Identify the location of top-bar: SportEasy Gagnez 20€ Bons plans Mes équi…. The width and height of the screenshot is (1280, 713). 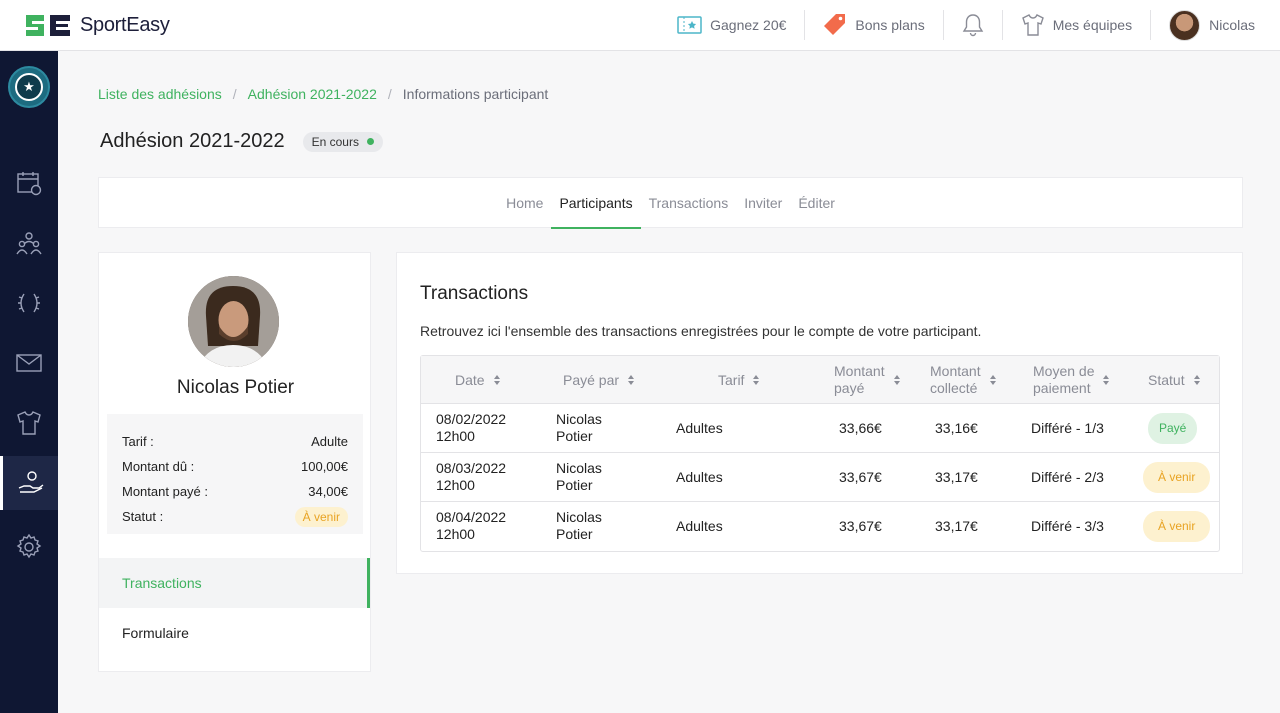
(640, 25).